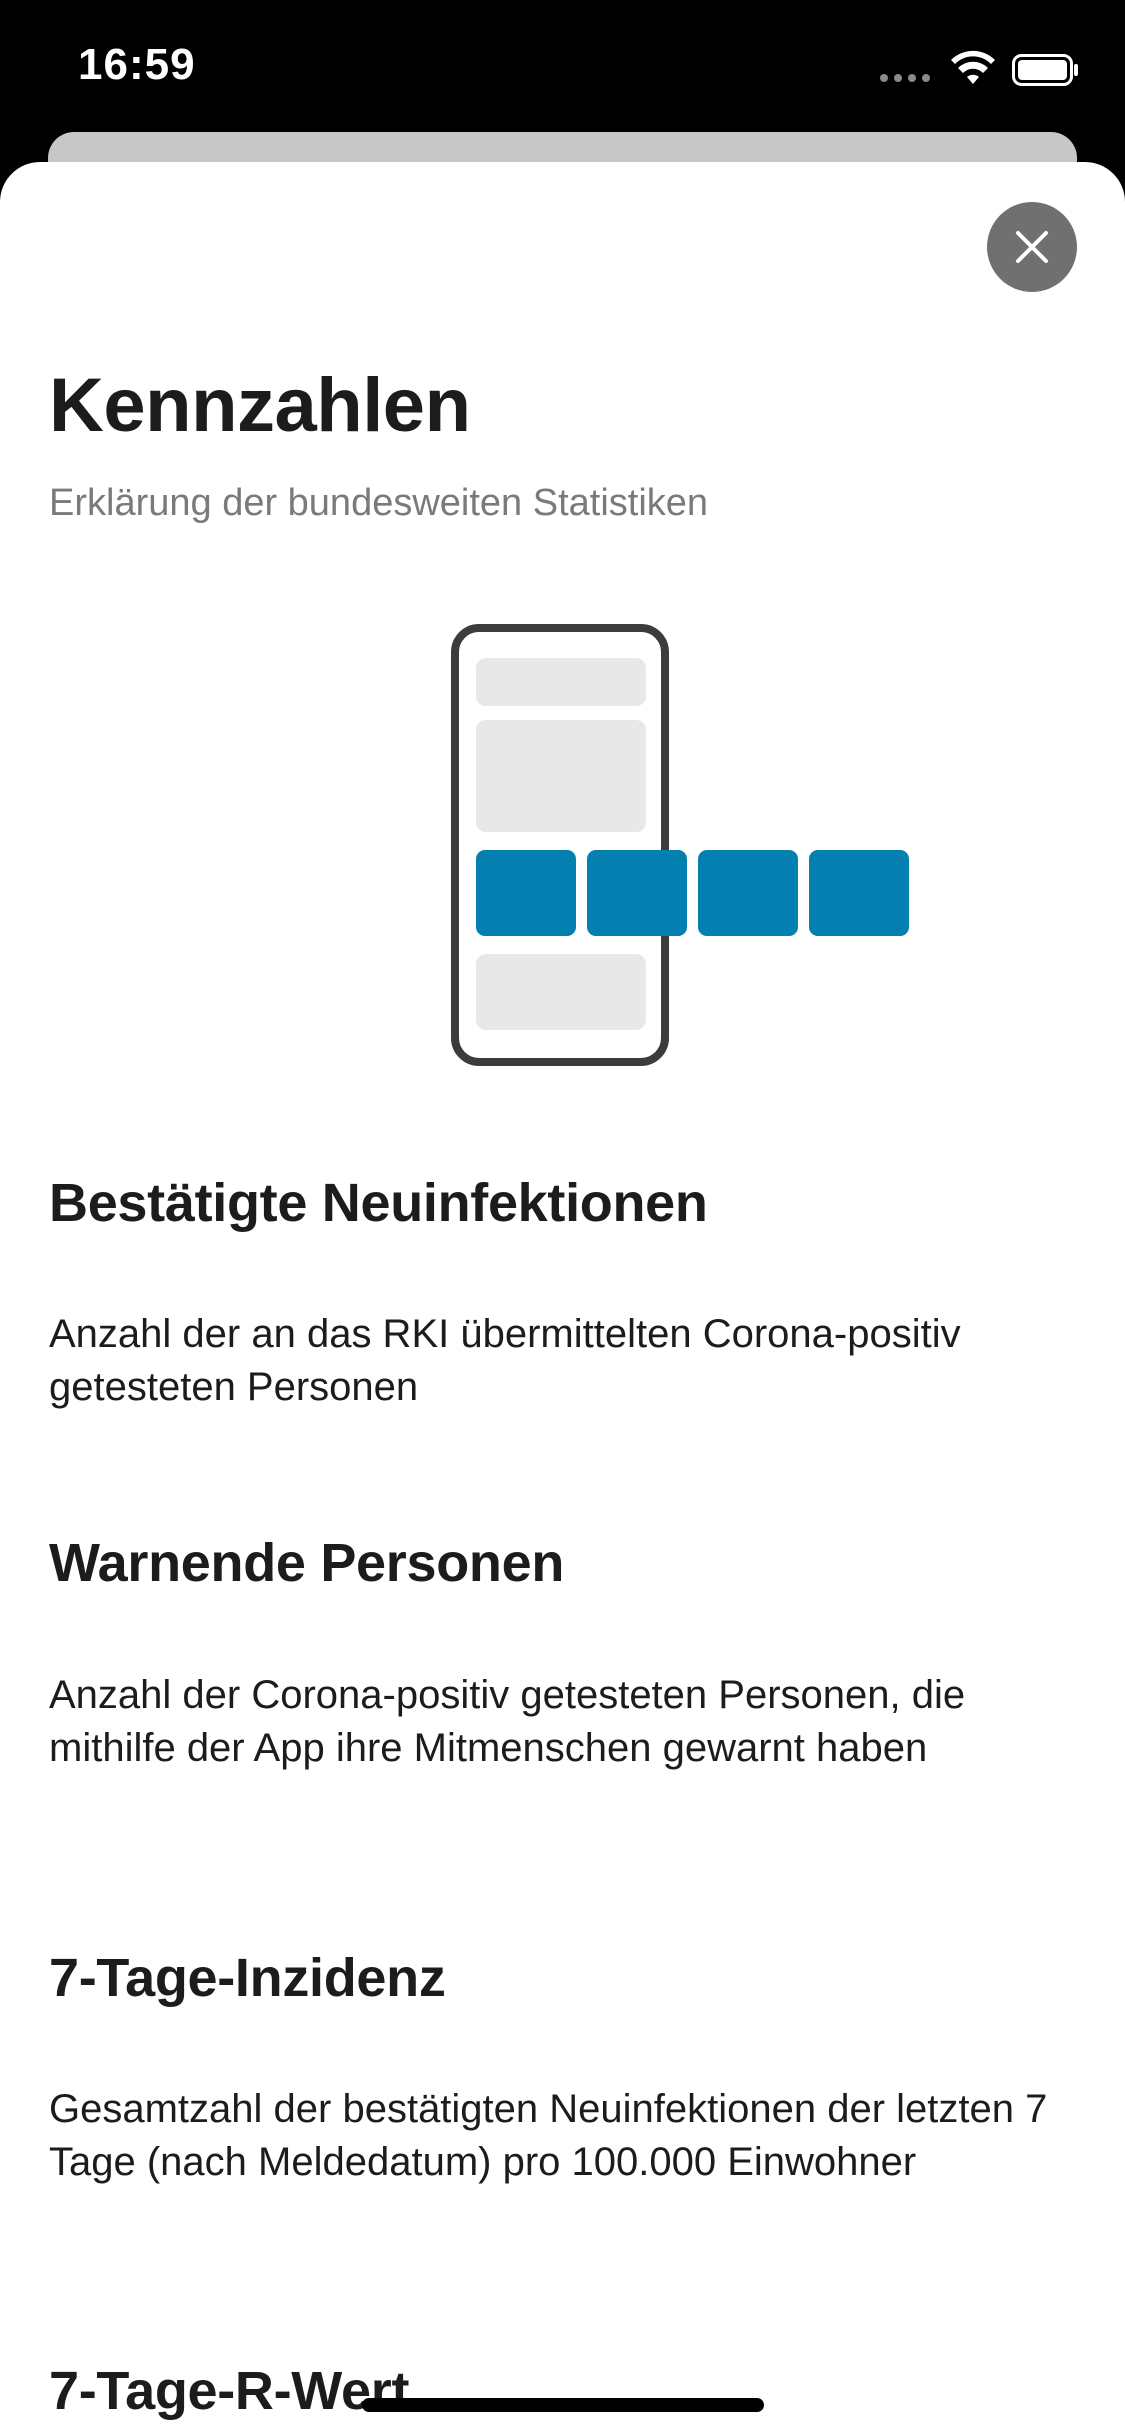  What do you see at coordinates (680, 845) in the screenshot?
I see `phone-with-cards-icon` at bounding box center [680, 845].